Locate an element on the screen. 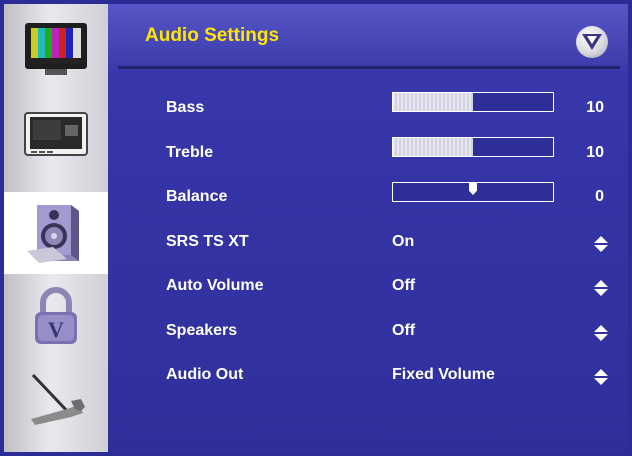  tv-screen-icon is located at coordinates (56, 134).